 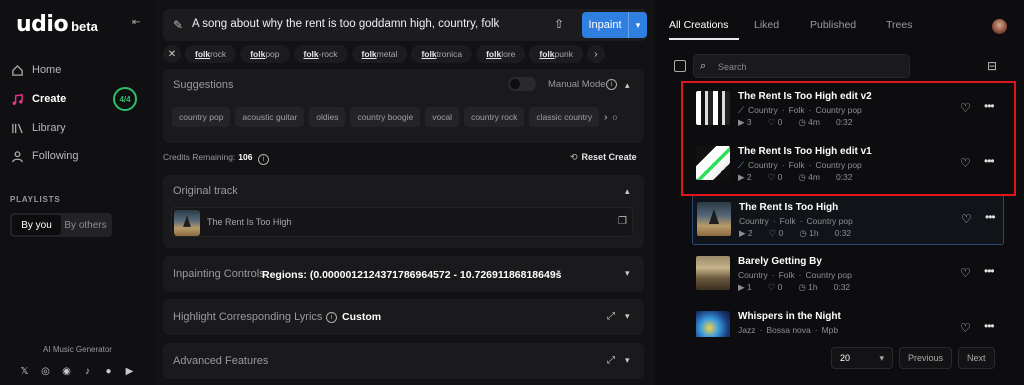 I want to click on song-genres: Country · Folk · Country pop, so click(x=795, y=275).